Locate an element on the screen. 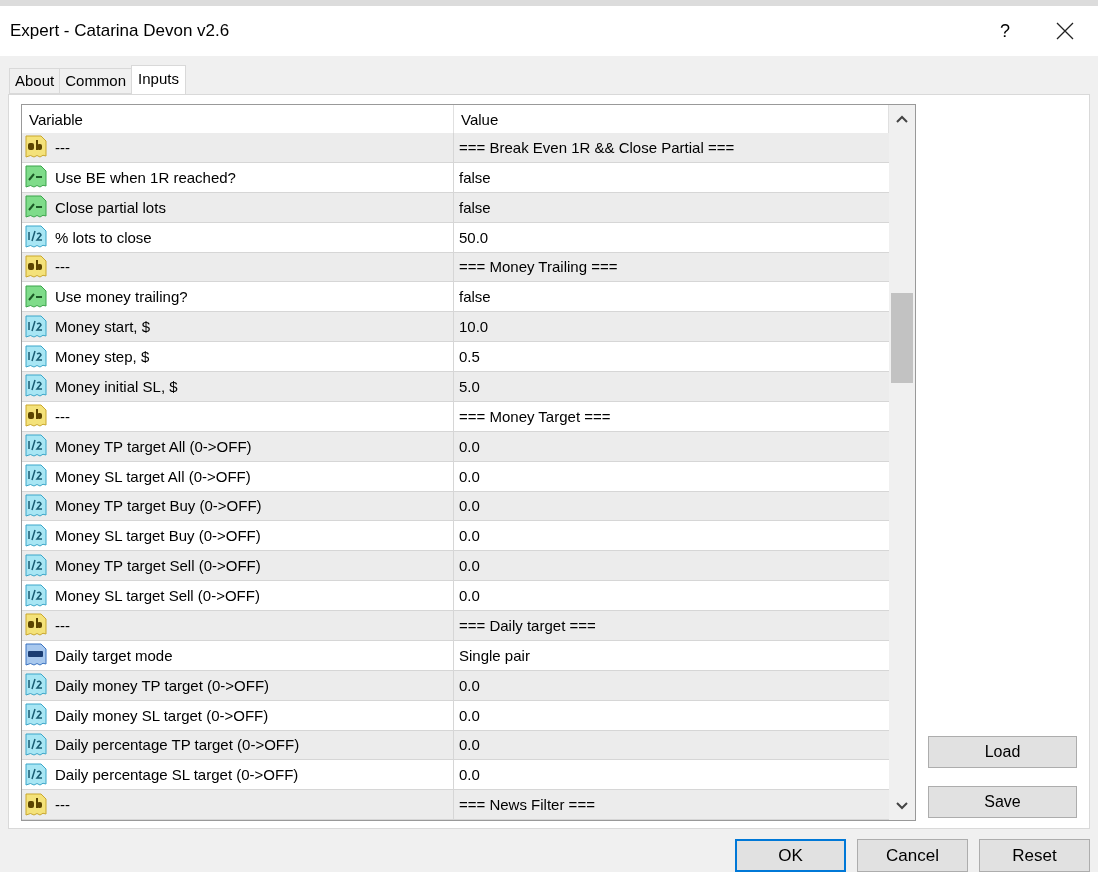  variable-name: Money SL target Buy (0->OFF) is located at coordinates (158, 536).